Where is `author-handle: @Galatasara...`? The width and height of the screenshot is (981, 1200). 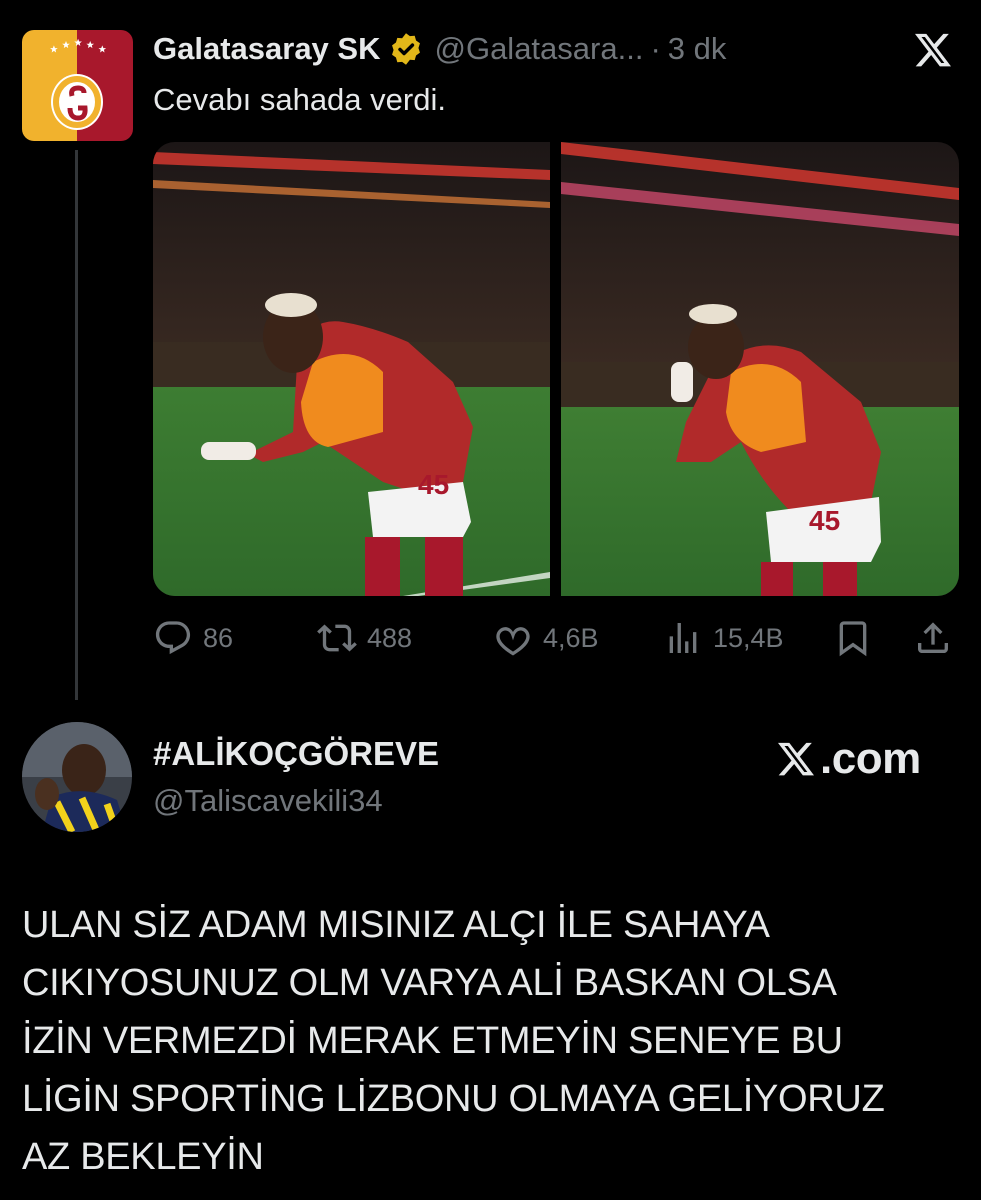
author-handle: @Galatasara... is located at coordinates (538, 49).